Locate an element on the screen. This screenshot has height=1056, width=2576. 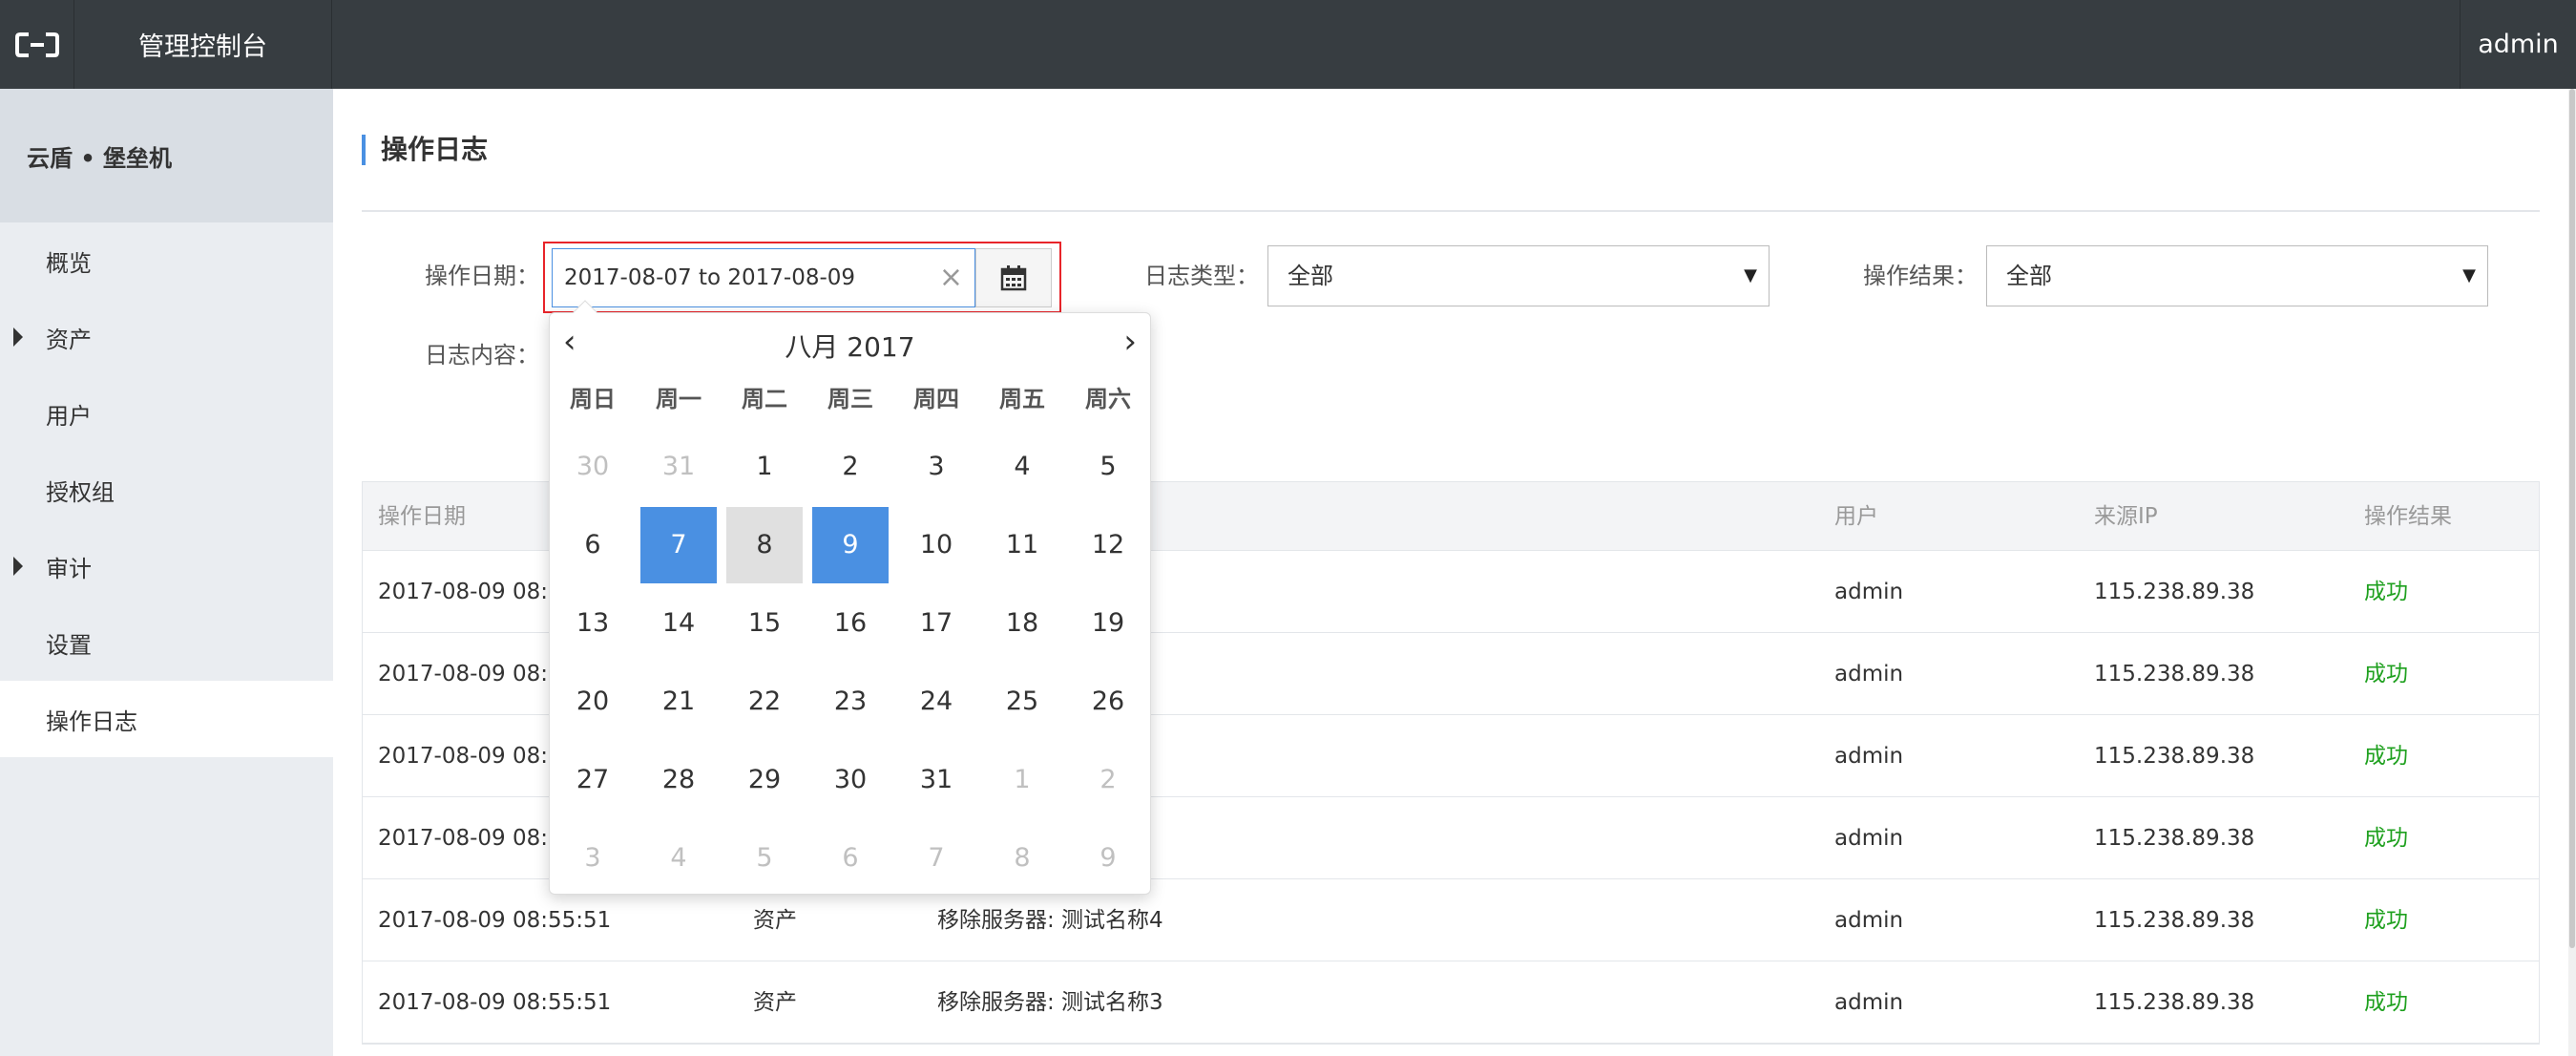
calendar-day: 28 is located at coordinates (678, 780).